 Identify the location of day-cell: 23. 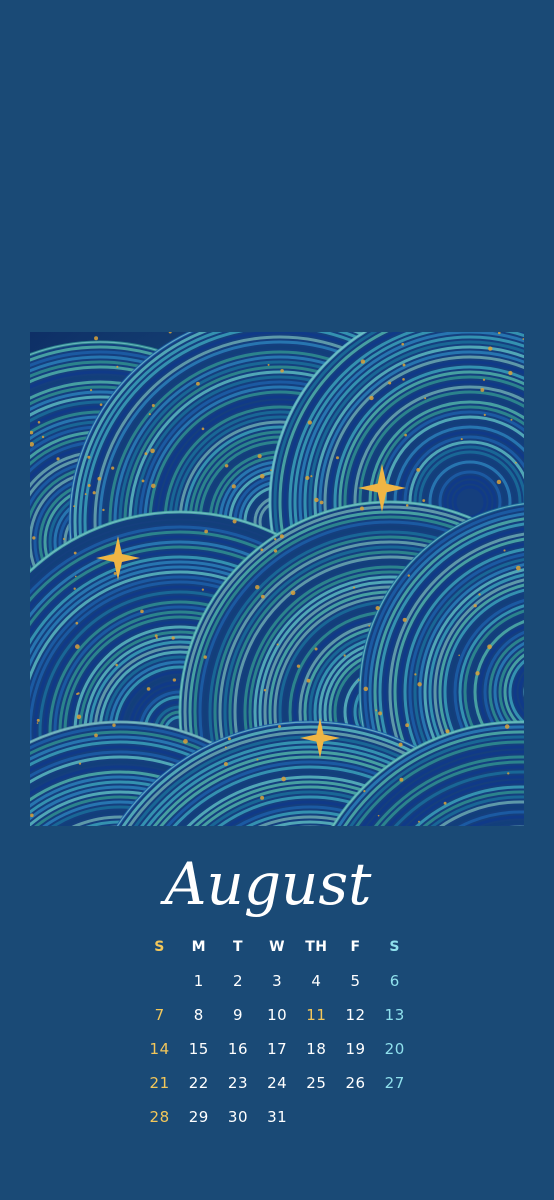
(238, 1083).